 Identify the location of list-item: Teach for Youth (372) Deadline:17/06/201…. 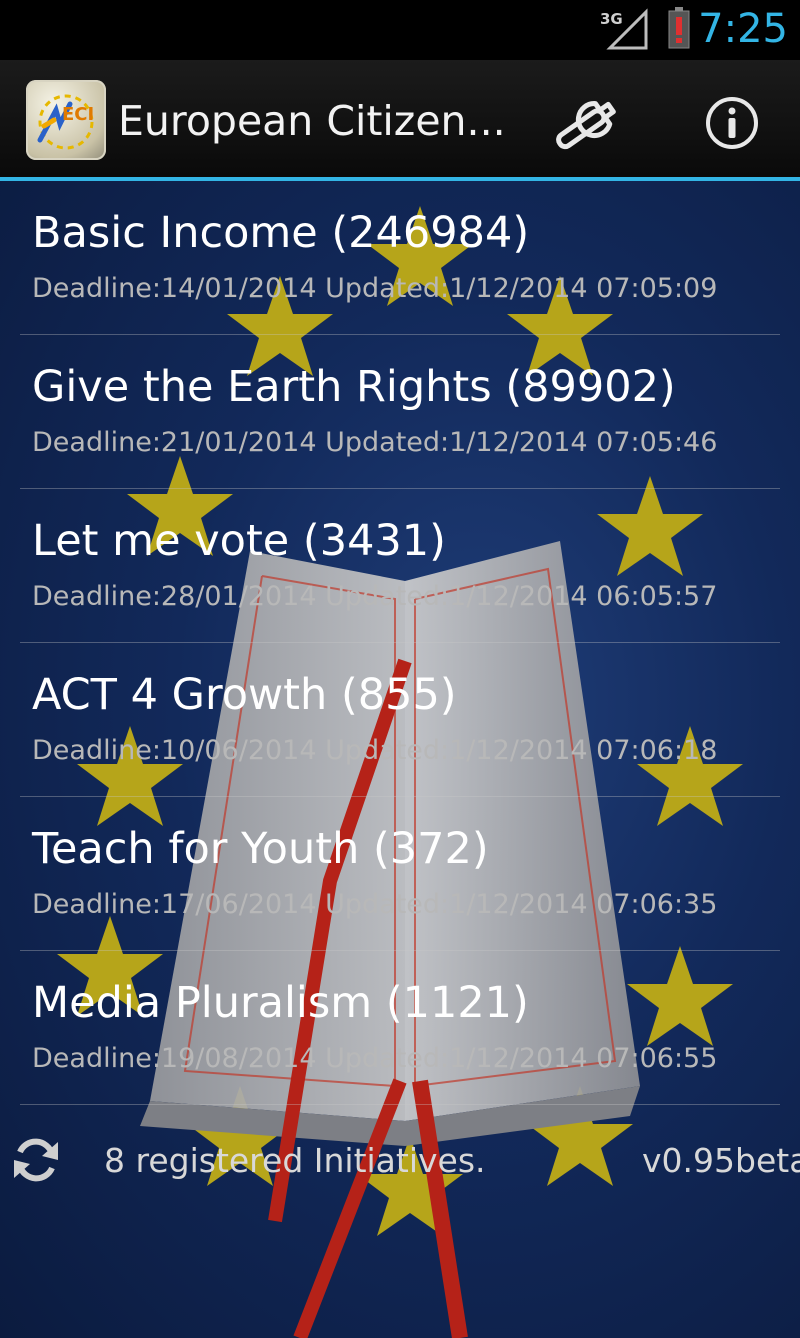
(400, 874).